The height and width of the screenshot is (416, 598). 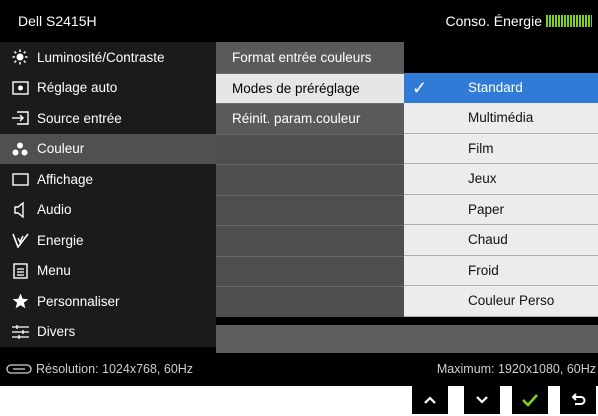 I want to click on down-arrow-icon, so click(x=482, y=400).